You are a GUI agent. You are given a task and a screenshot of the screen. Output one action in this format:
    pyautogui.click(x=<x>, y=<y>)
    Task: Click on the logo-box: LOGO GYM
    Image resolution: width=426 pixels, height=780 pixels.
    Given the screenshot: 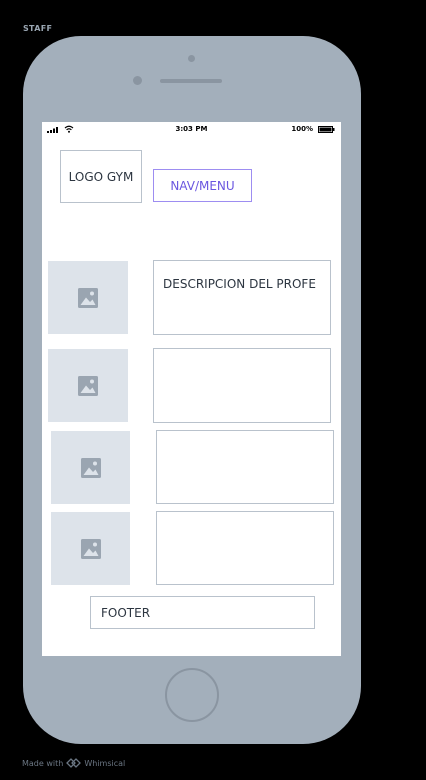 What is the action you would take?
    pyautogui.click(x=101, y=176)
    